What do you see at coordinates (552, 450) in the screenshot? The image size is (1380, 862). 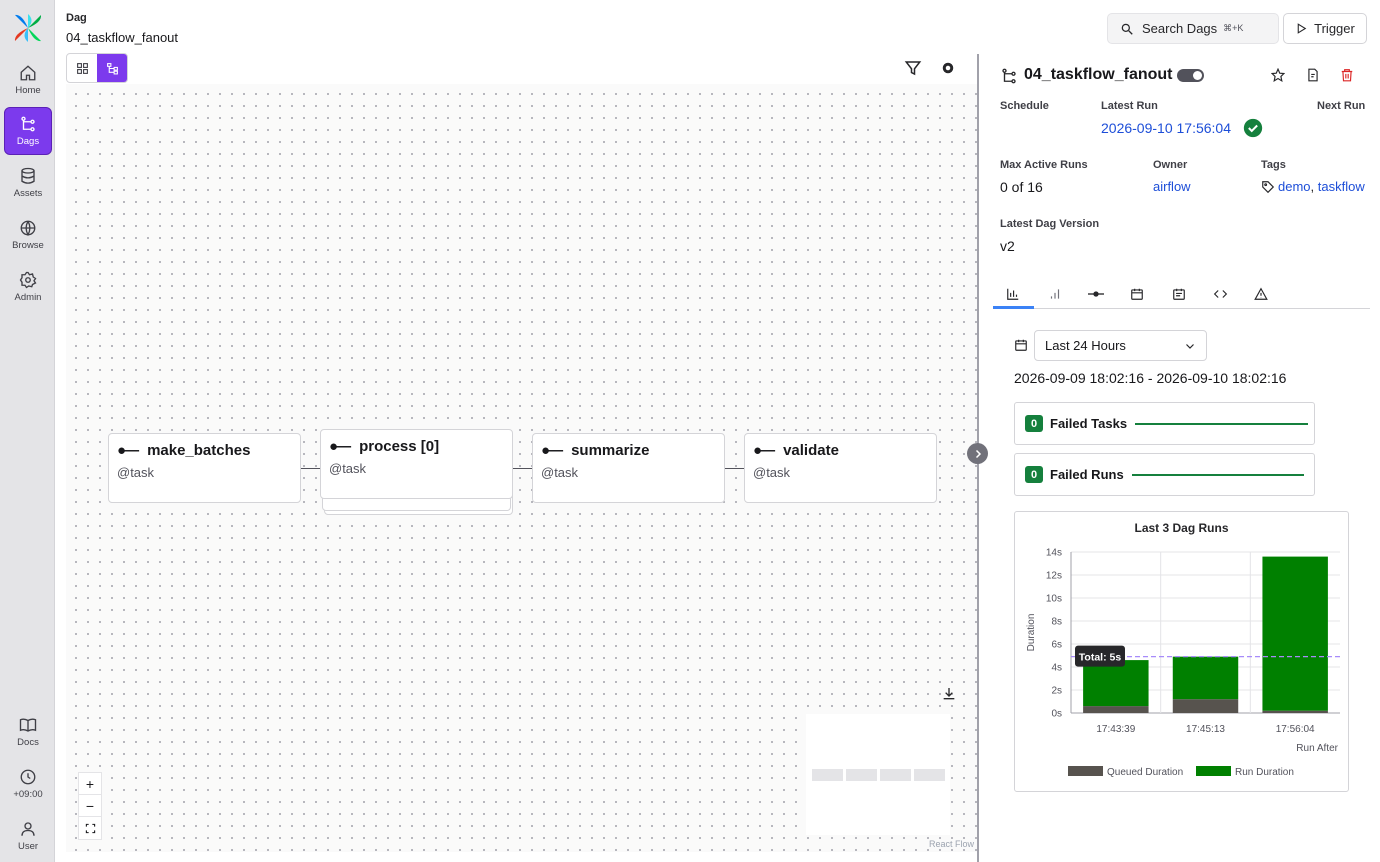 I see `task-icon: ●—` at bounding box center [552, 450].